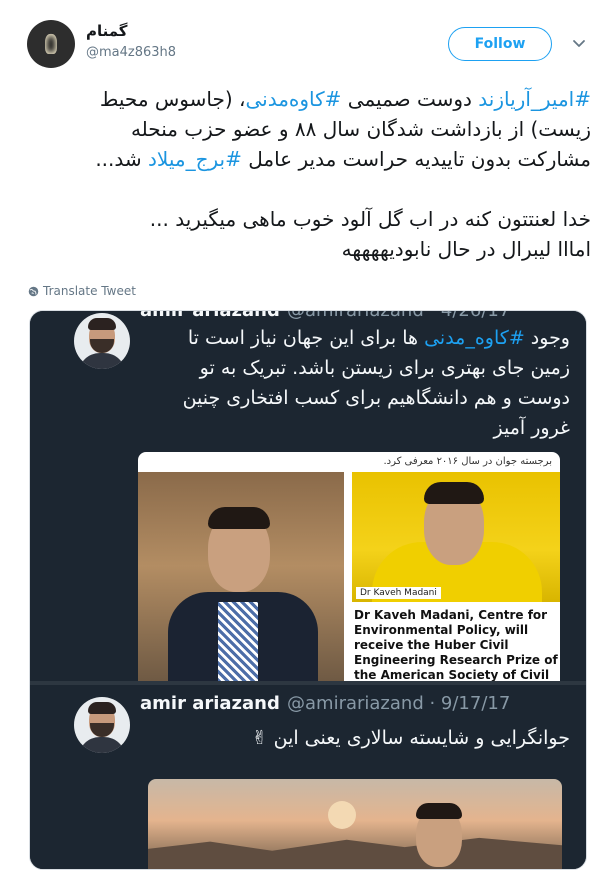  I want to click on text-segment: ها برای این جهان نیاز است تا, so click(306, 338).